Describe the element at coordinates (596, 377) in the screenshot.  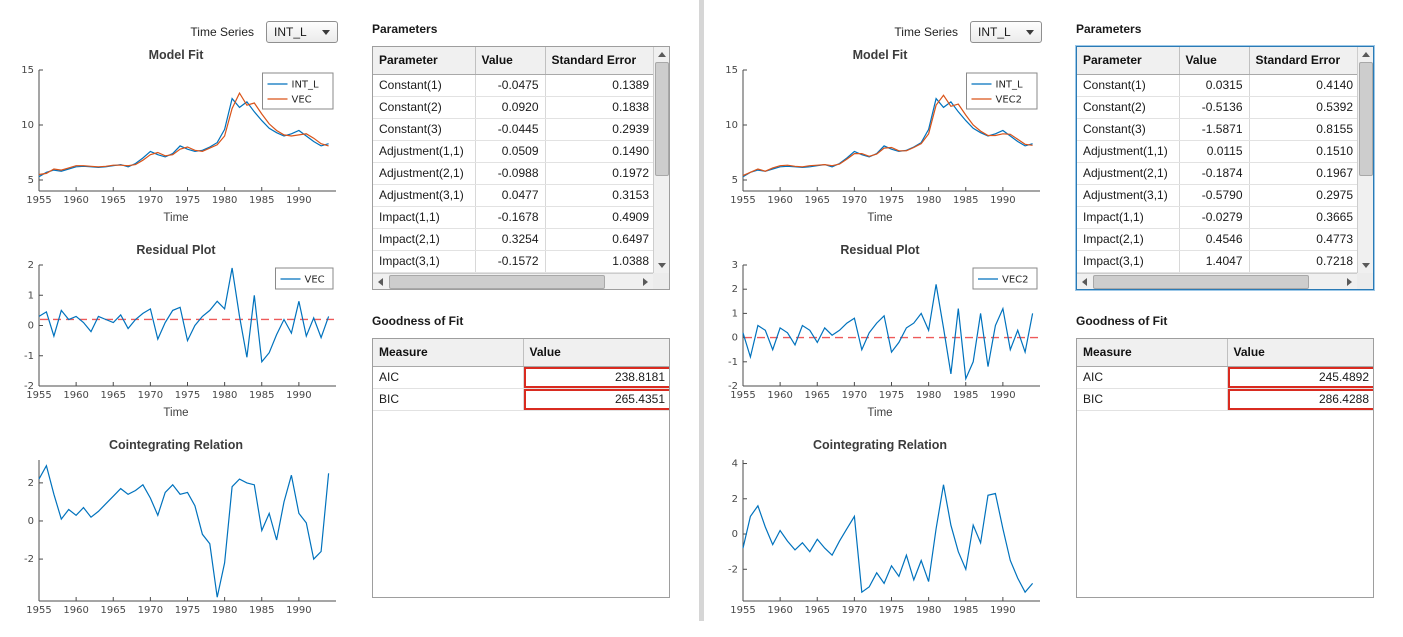
I see `table-cell: 238.8181` at that location.